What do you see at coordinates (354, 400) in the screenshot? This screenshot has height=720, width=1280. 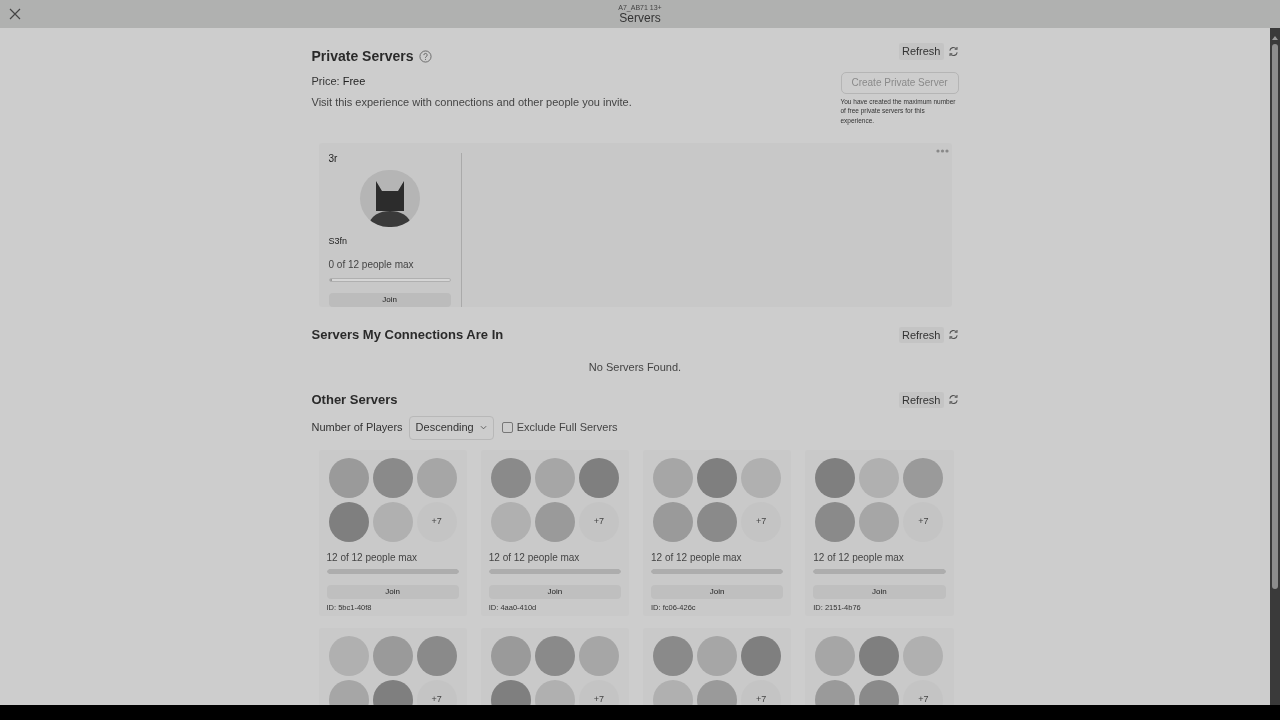 I see `section-heading: Other Servers` at bounding box center [354, 400].